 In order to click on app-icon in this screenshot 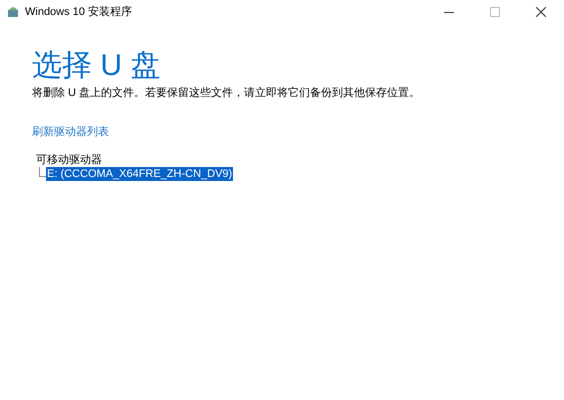, I will do `click(13, 12)`.